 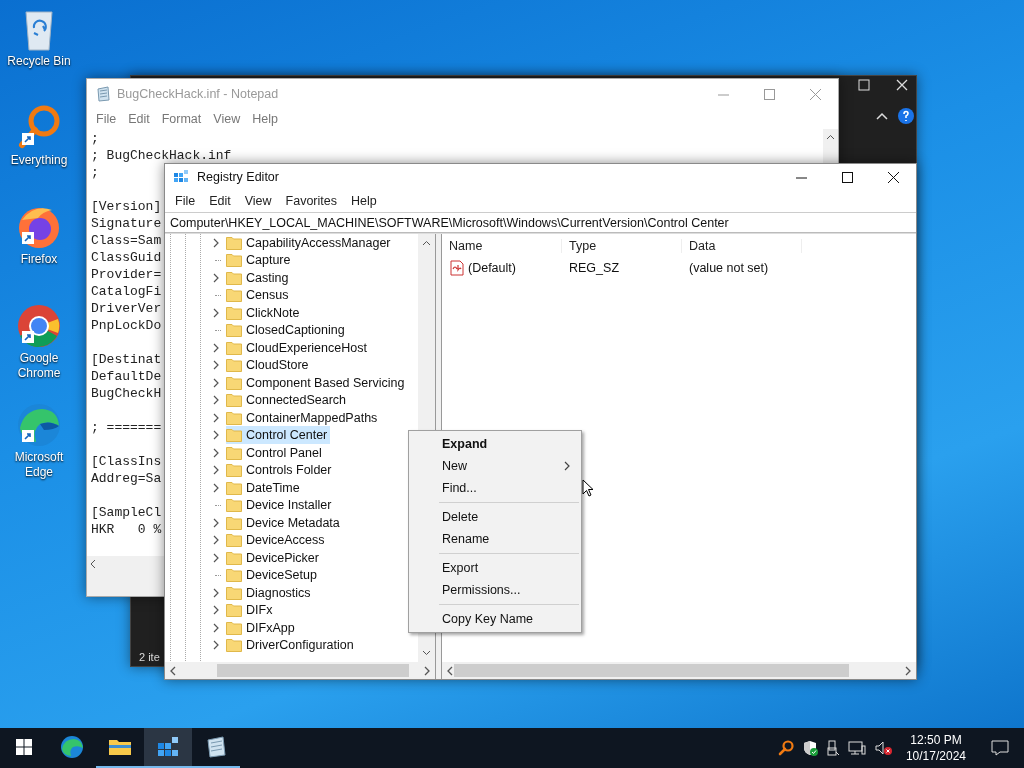 I want to click on windows-logo-icon, so click(x=24, y=747).